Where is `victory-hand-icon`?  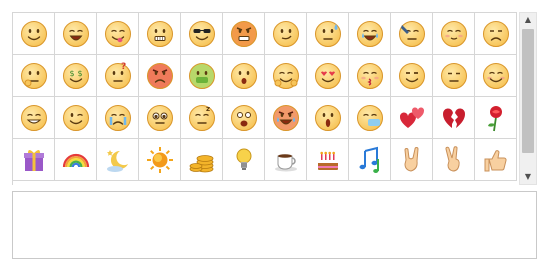 victory-hand-icon is located at coordinates (454, 160).